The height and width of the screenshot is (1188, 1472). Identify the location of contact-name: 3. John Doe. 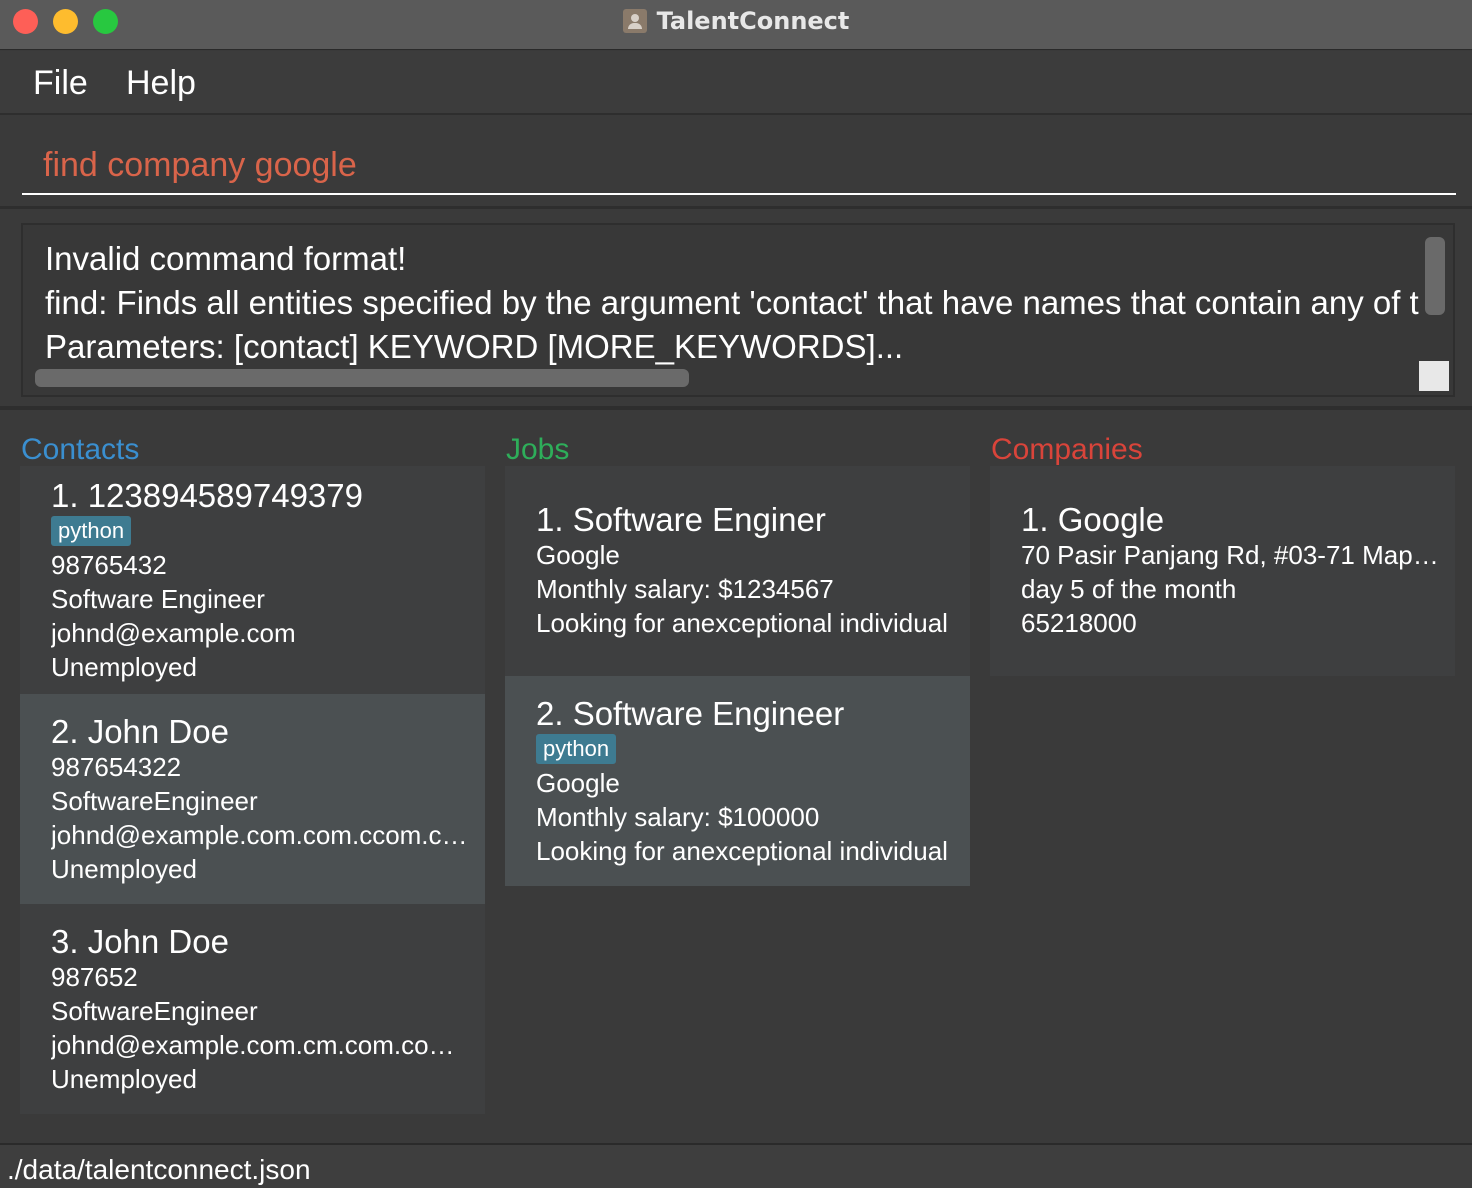
(140, 941).